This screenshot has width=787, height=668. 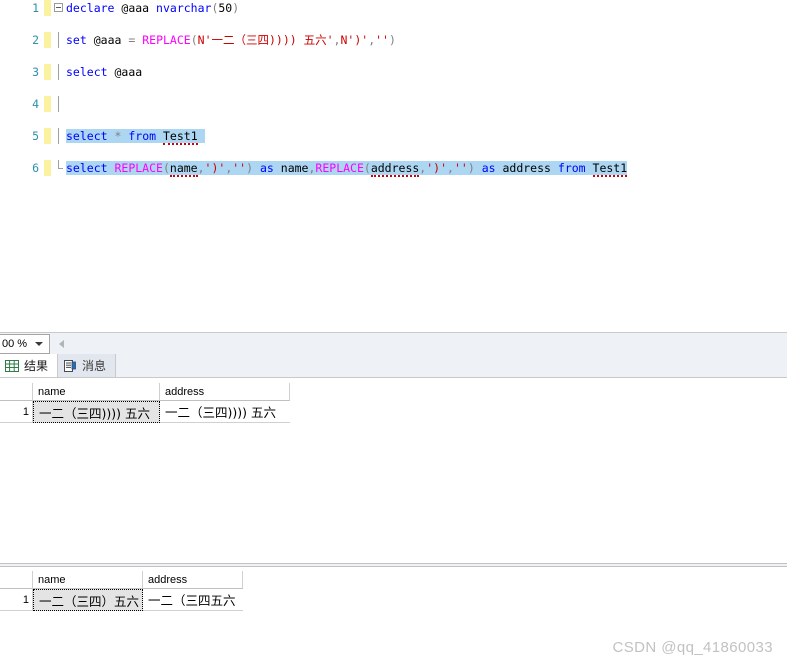 I want to click on num-50: 50, so click(x=225, y=8).